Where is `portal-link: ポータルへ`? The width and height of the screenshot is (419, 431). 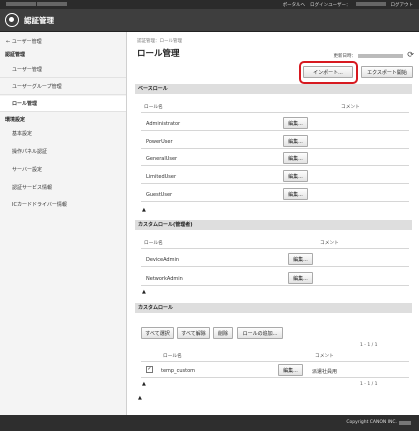
portal-link: ポータルへ is located at coordinates (294, 5).